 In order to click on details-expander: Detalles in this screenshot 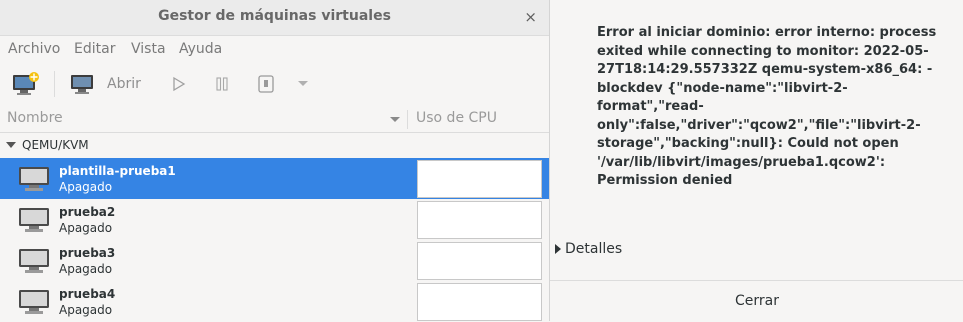, I will do `click(588, 249)`.